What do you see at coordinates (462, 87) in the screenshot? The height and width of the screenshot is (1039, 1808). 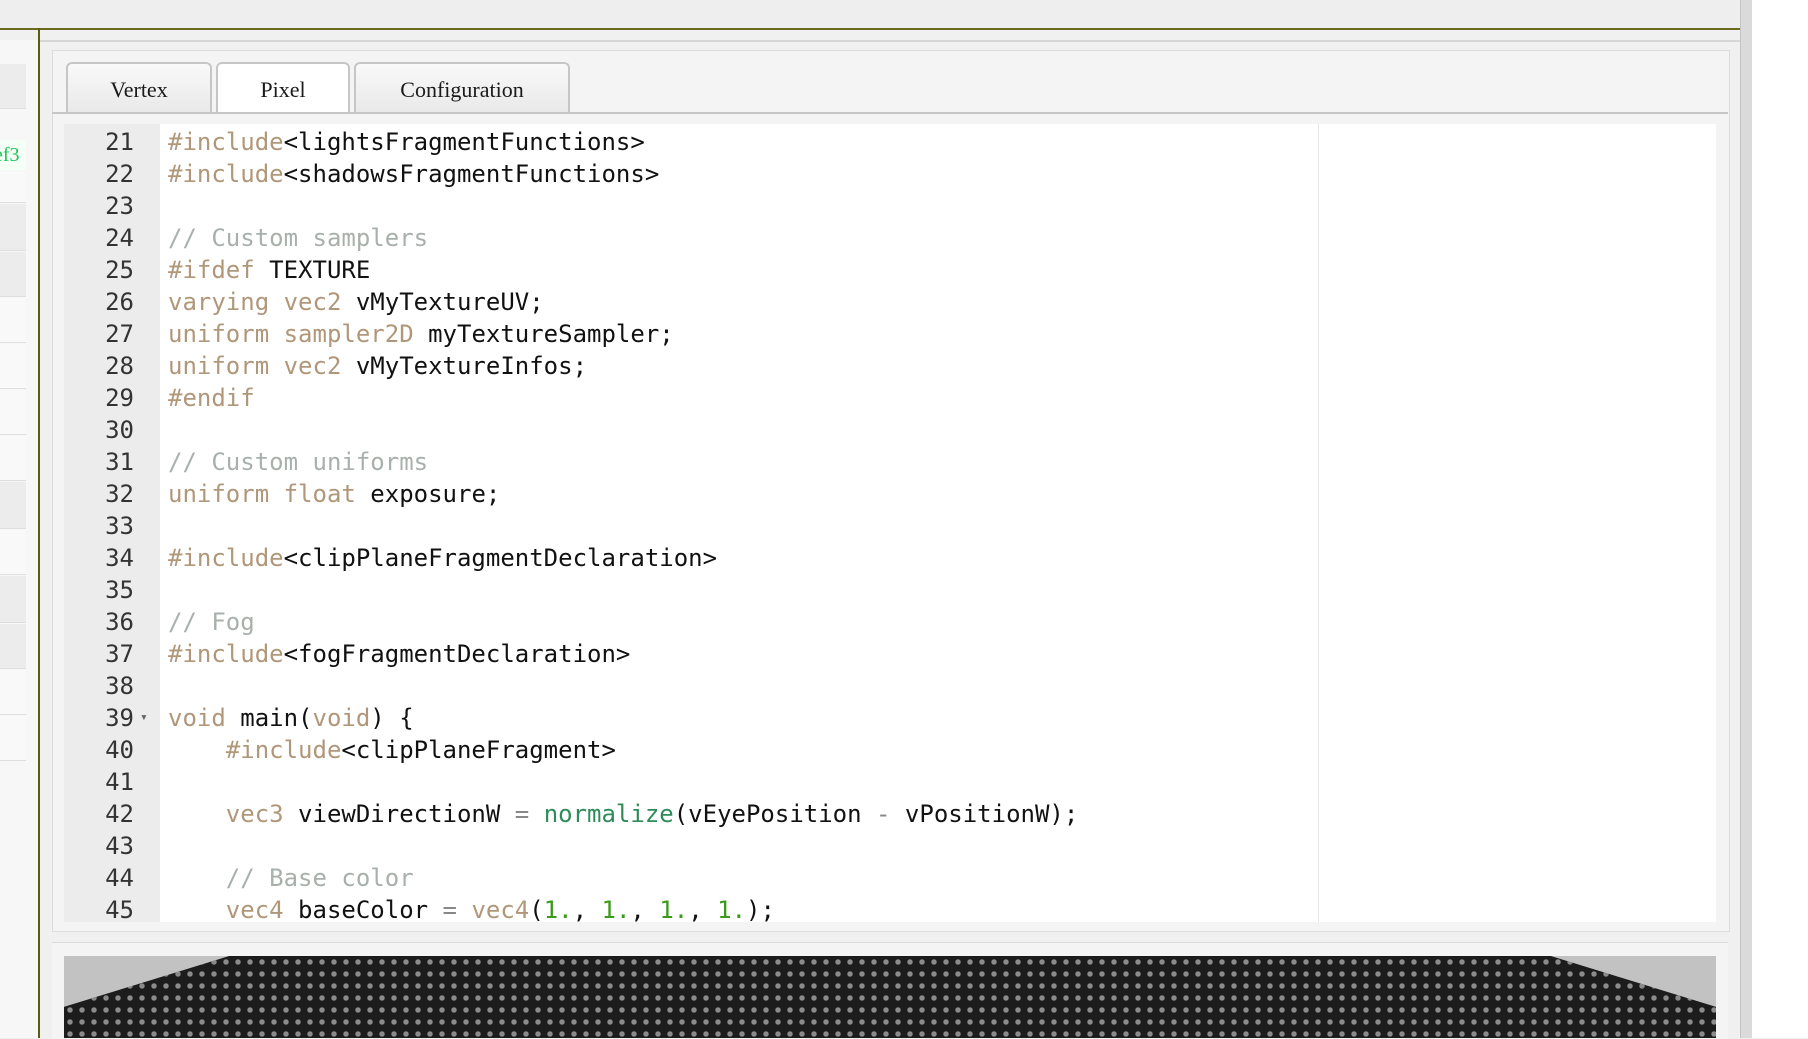 I see `tab-configuration: Configuration` at bounding box center [462, 87].